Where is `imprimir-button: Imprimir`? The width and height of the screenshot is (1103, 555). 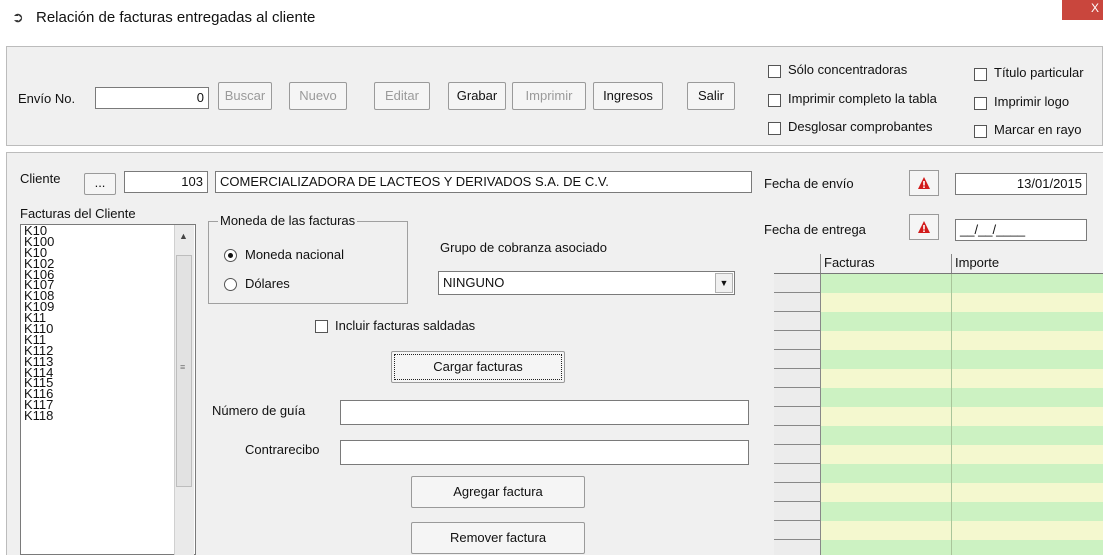
imprimir-button: Imprimir is located at coordinates (549, 96).